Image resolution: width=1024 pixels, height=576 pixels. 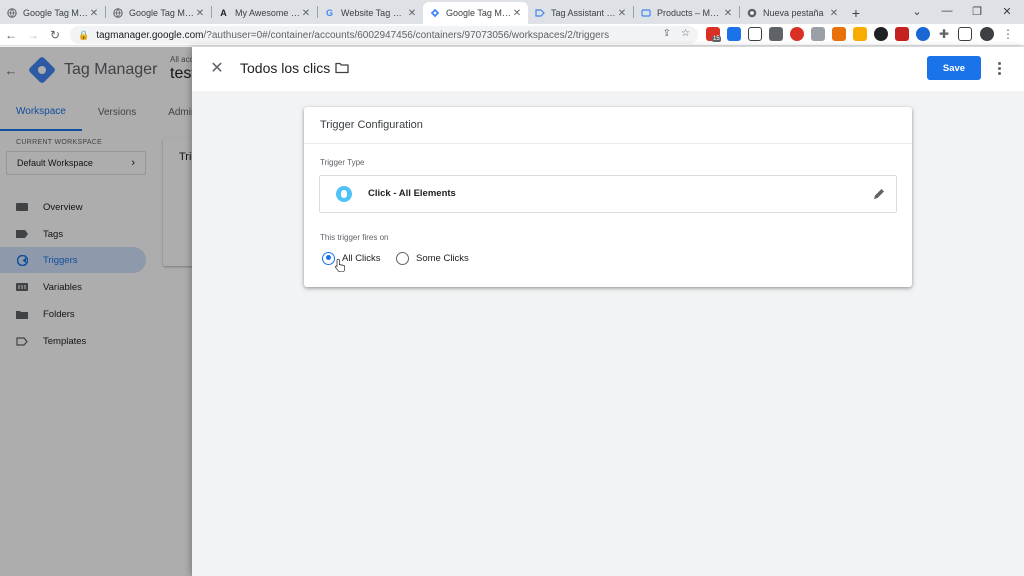 What do you see at coordinates (1008, 34) in the screenshot?
I see `browser-menu-icon: ⋮` at bounding box center [1008, 34].